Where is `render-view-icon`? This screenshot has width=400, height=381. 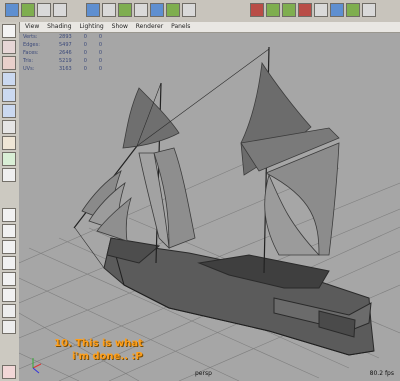
render-view-icon is located at coordinates (337, 10).